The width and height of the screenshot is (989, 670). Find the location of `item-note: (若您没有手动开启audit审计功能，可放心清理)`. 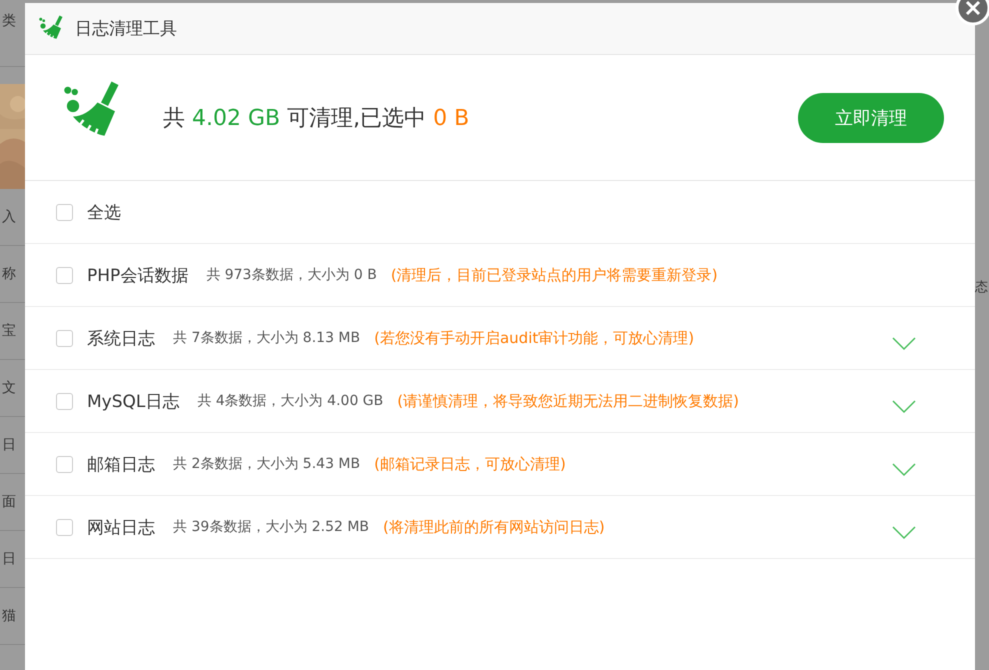

item-note: (若您没有手动开启audit审计功能，可放心清理) is located at coordinates (534, 338).